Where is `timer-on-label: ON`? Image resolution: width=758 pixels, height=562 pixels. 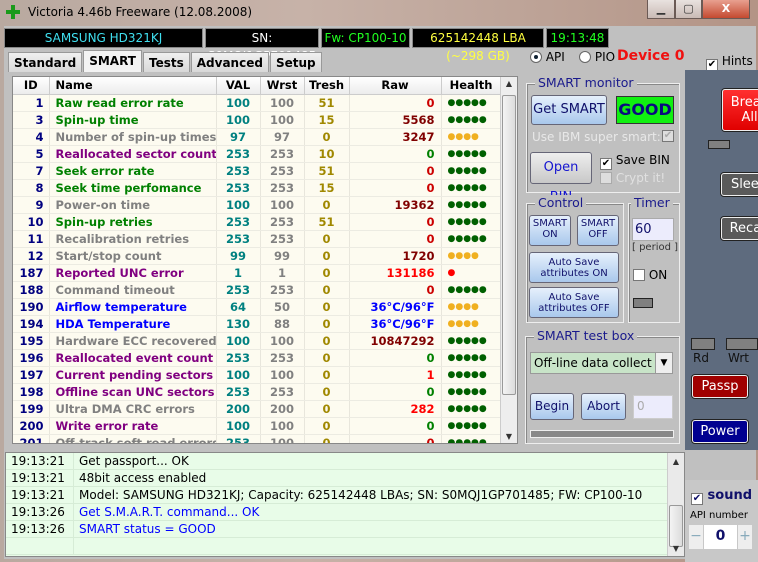
timer-on-label: ON is located at coordinates (658, 275).